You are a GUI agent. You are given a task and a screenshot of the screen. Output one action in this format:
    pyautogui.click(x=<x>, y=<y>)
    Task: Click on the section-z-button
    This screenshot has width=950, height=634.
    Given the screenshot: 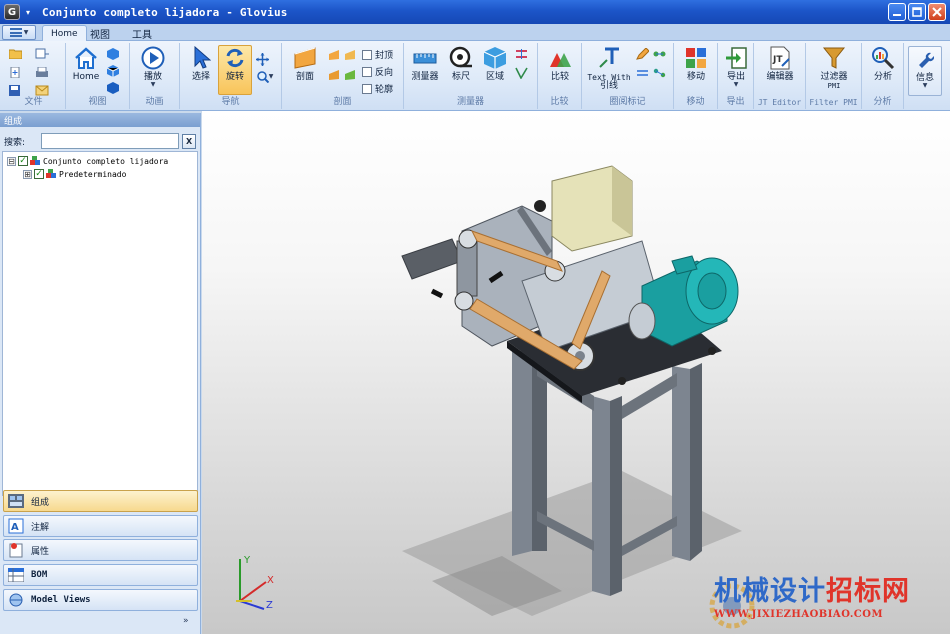 What is the action you would take?
    pyautogui.click(x=334, y=75)
    